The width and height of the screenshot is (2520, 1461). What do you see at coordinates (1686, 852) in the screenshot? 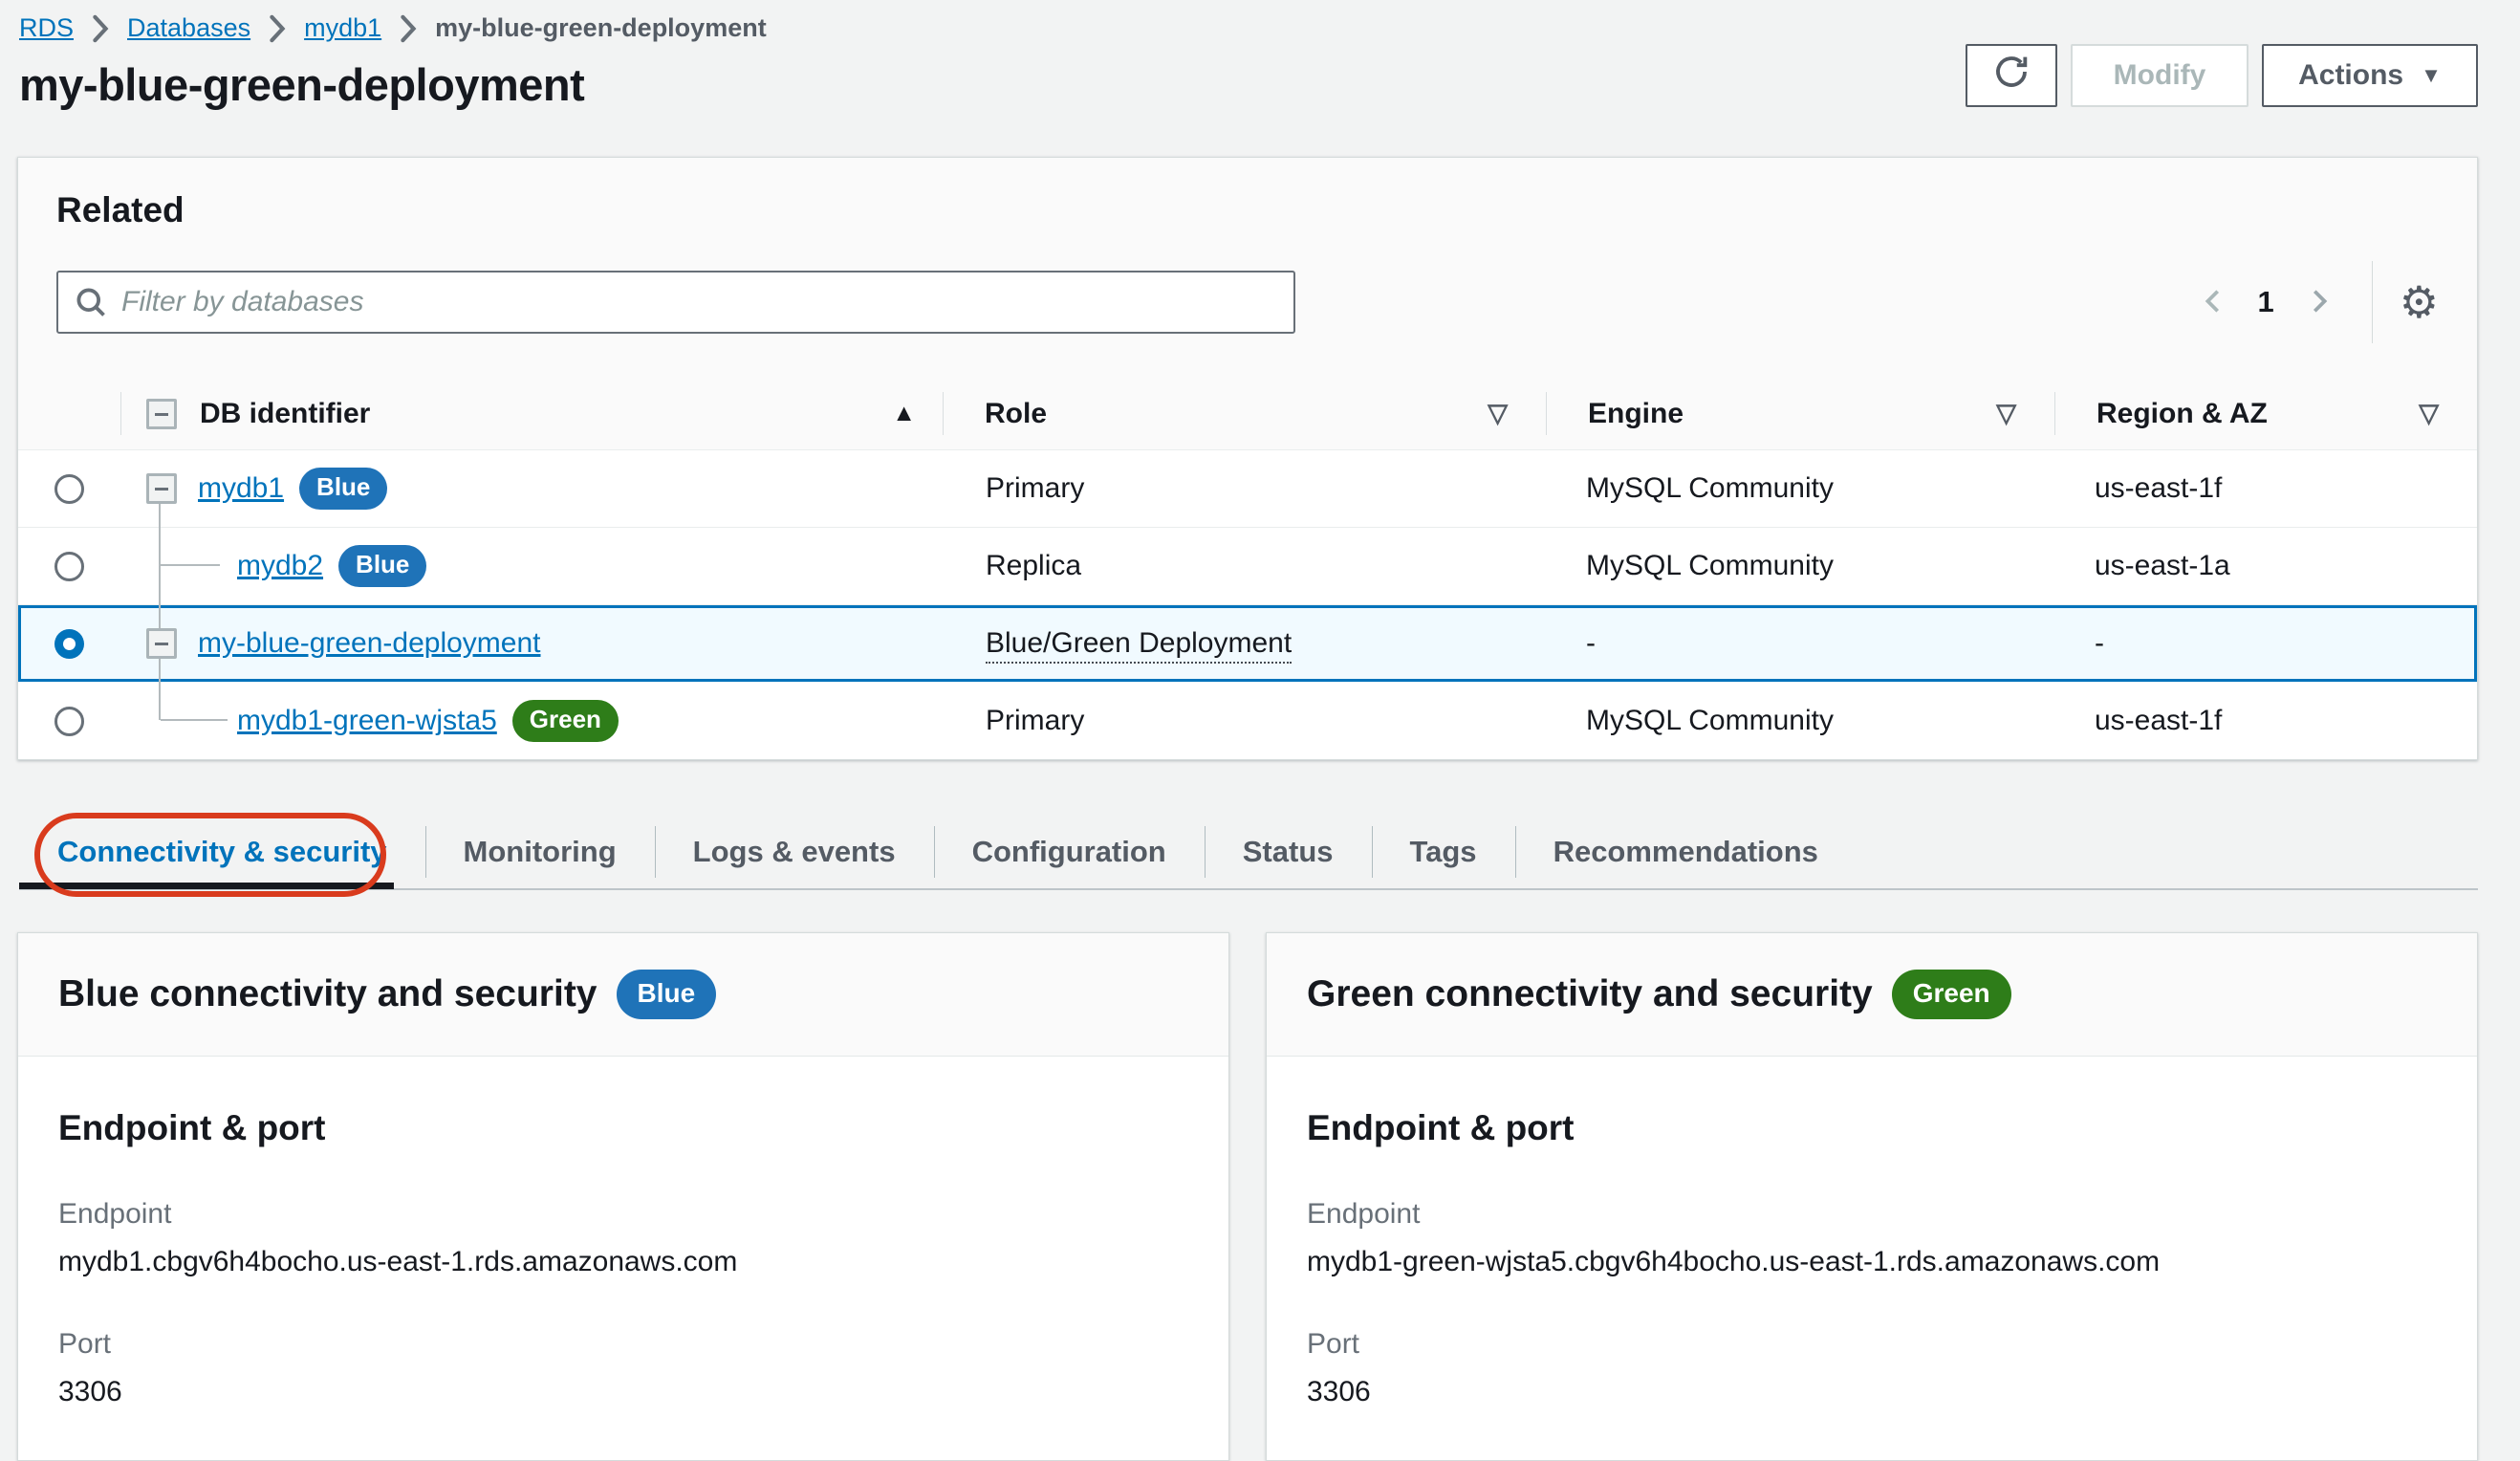
I see `tab-recommendations: Recommendations` at bounding box center [1686, 852].